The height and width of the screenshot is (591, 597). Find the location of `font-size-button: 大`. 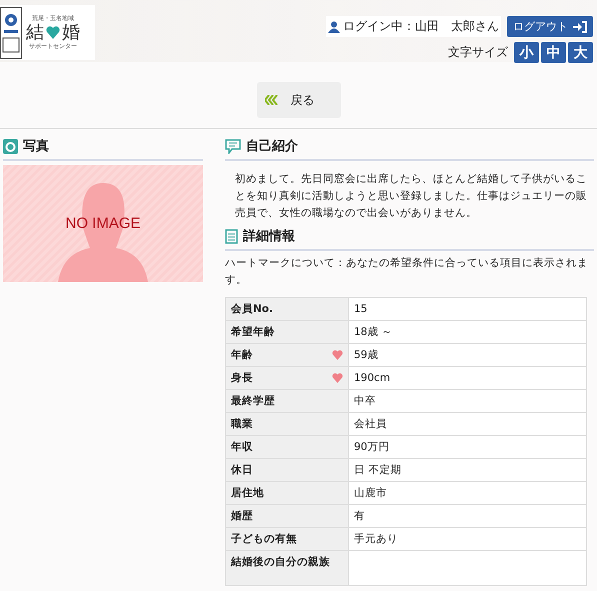

font-size-button: 大 is located at coordinates (580, 52).